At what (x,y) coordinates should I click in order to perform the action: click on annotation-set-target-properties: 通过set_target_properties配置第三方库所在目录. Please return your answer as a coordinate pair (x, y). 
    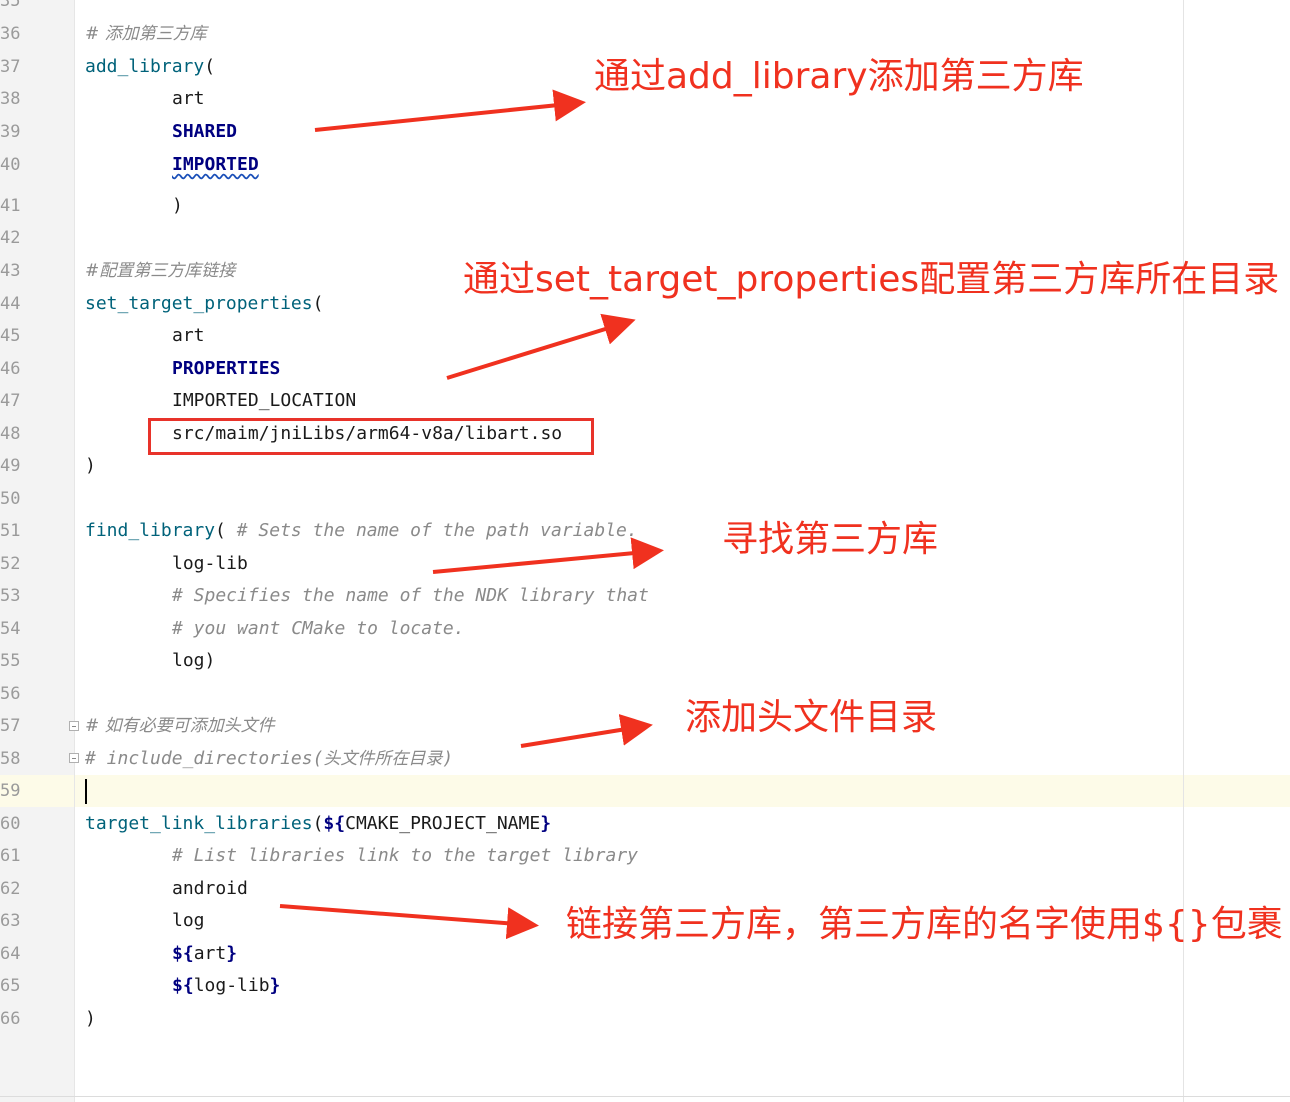
    Looking at the image, I should click on (871, 279).